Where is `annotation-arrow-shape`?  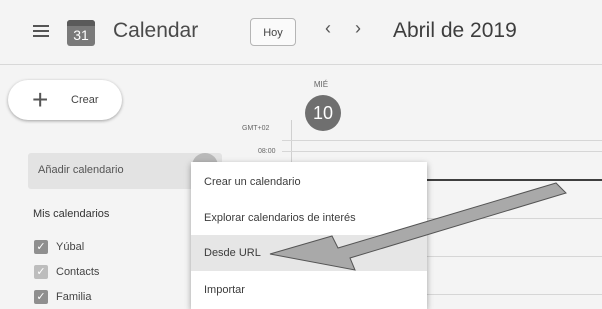
annotation-arrow-shape is located at coordinates (418, 226).